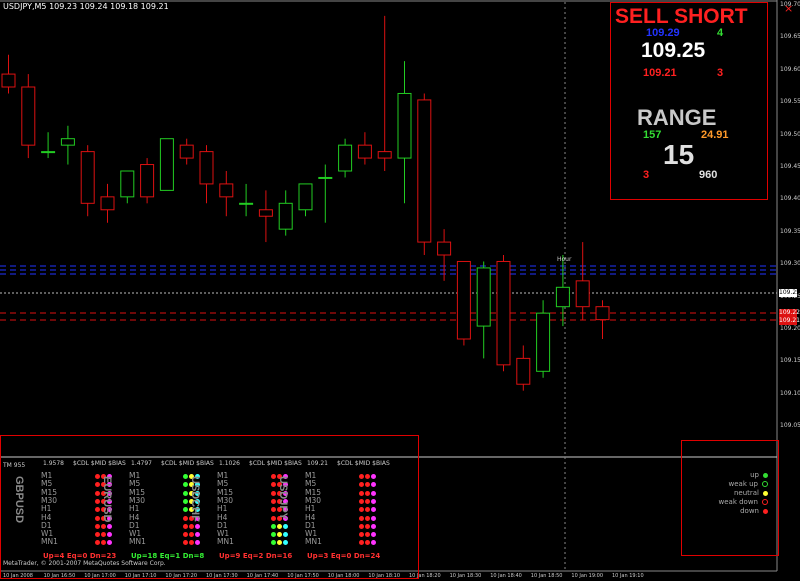 The image size is (800, 581). I want to click on range-red: 3, so click(646, 175).